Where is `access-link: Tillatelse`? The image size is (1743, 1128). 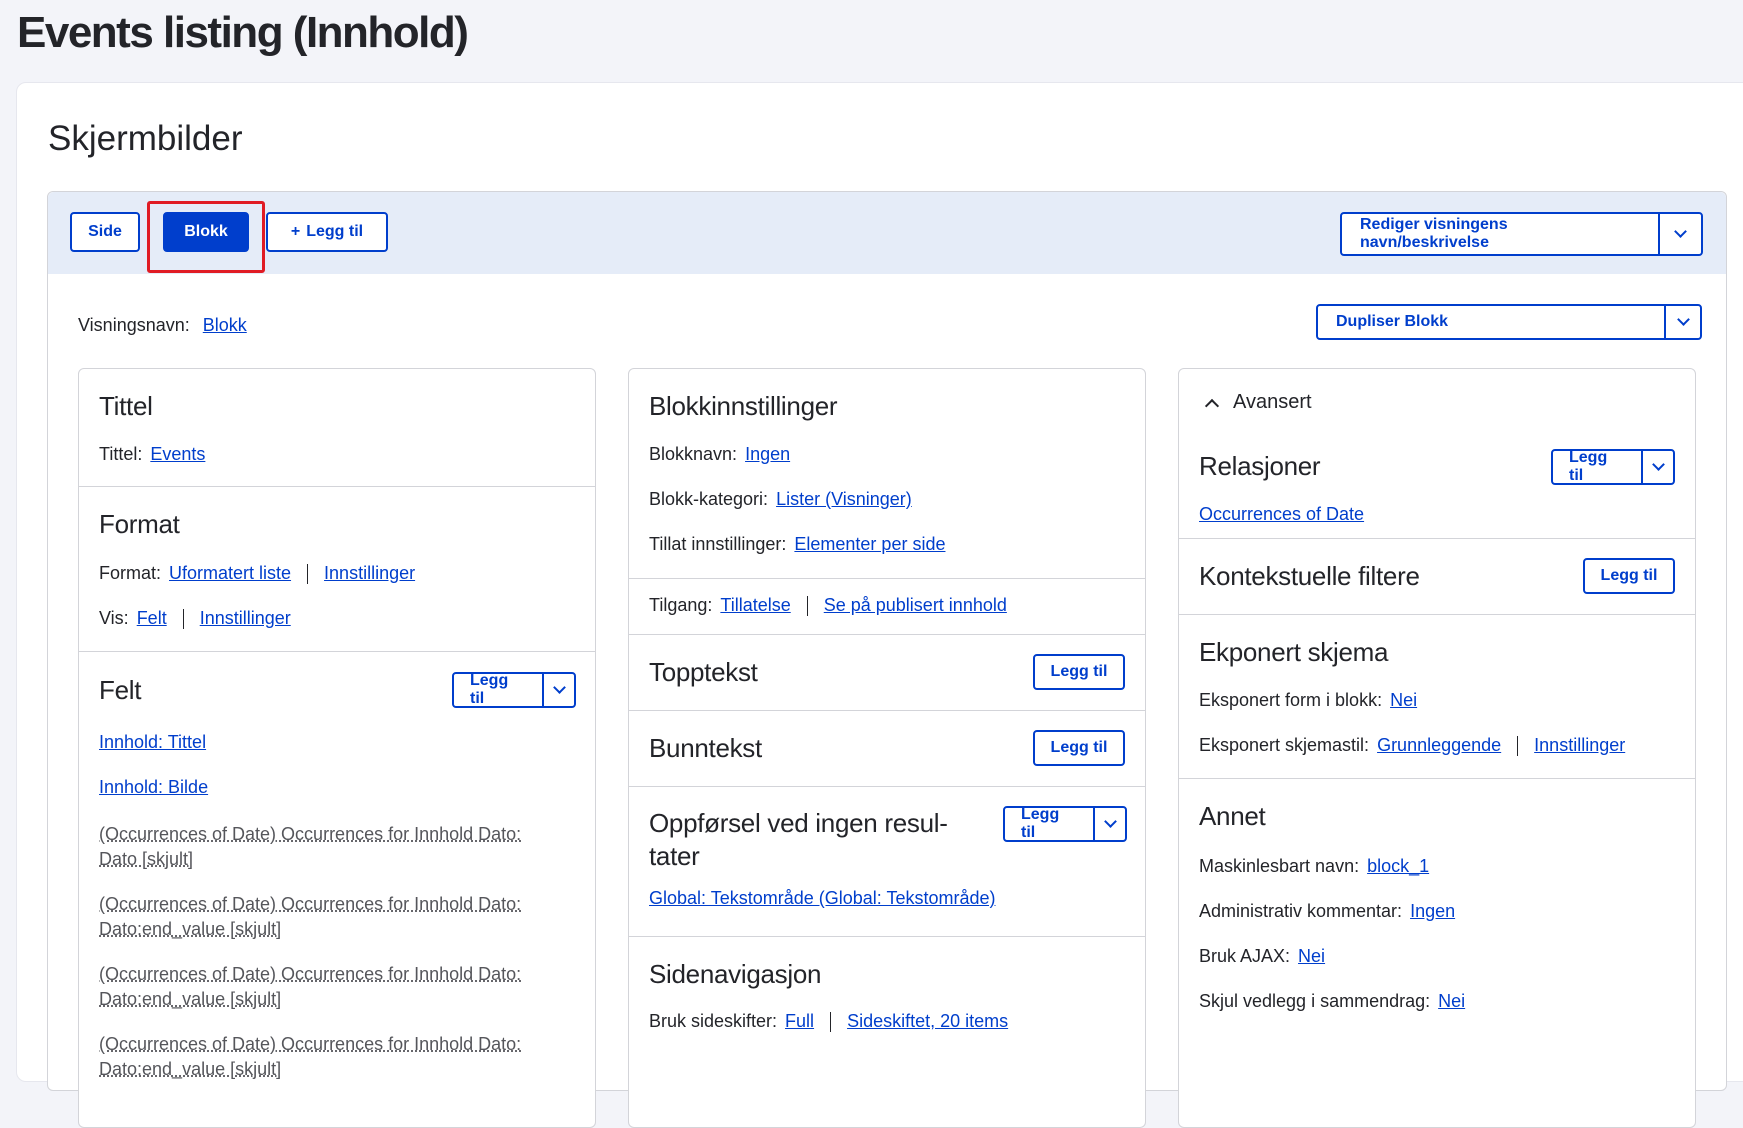 access-link: Tillatelse is located at coordinates (755, 605).